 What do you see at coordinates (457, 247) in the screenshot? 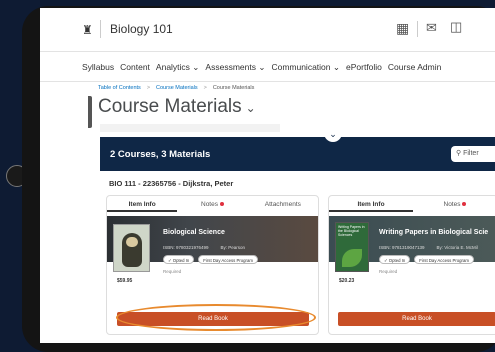
I see `publisher-text: By: Victoria E. McMil` at bounding box center [457, 247].